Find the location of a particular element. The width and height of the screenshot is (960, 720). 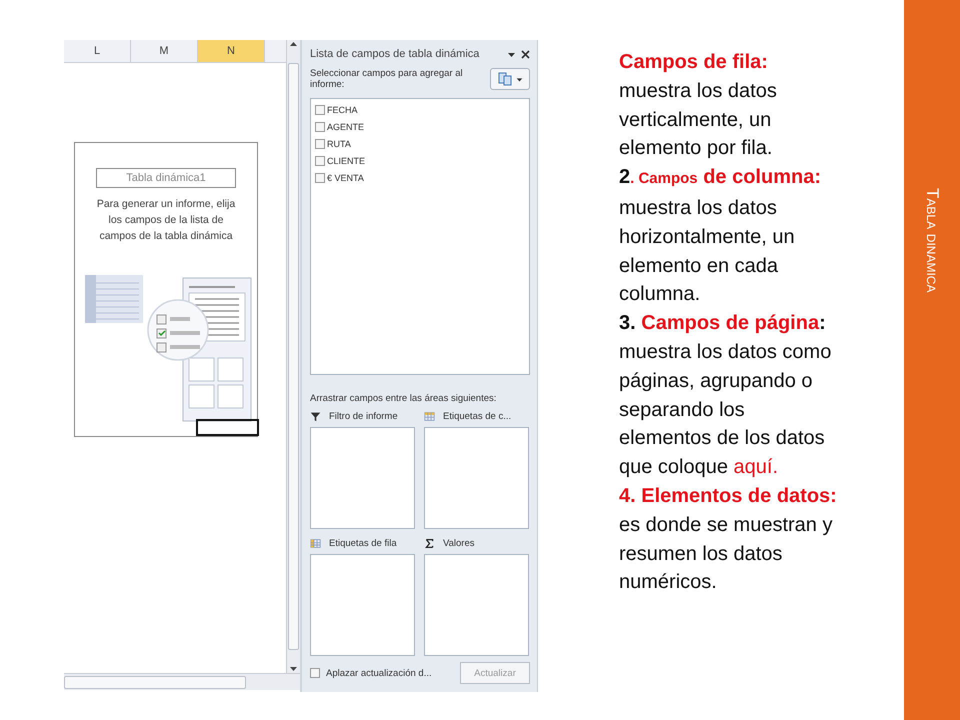

field-item: € VENTA is located at coordinates (420, 178).